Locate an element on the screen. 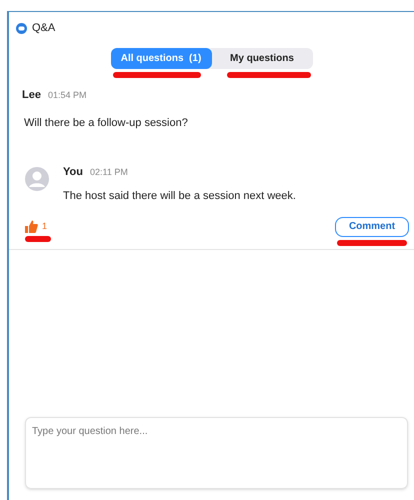 The height and width of the screenshot is (500, 414). app-logo-icon is located at coordinates (21, 28).